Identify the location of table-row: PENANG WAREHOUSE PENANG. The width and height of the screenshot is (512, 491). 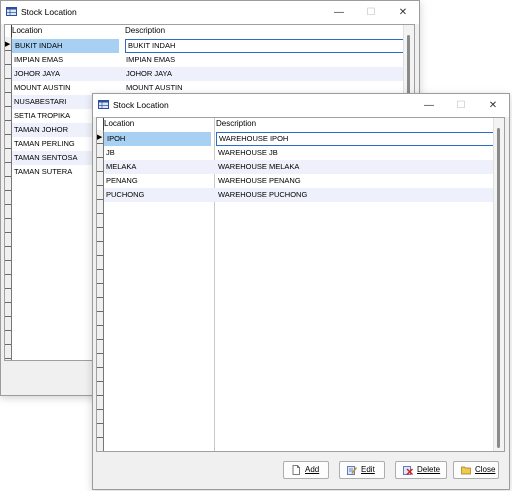
(299, 181).